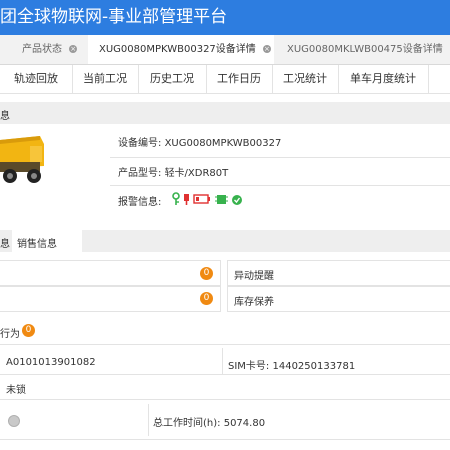 The image size is (450, 450). Describe the element at coordinates (338, 273) in the screenshot. I see `stats-row-1-right: 异动提醒` at that location.